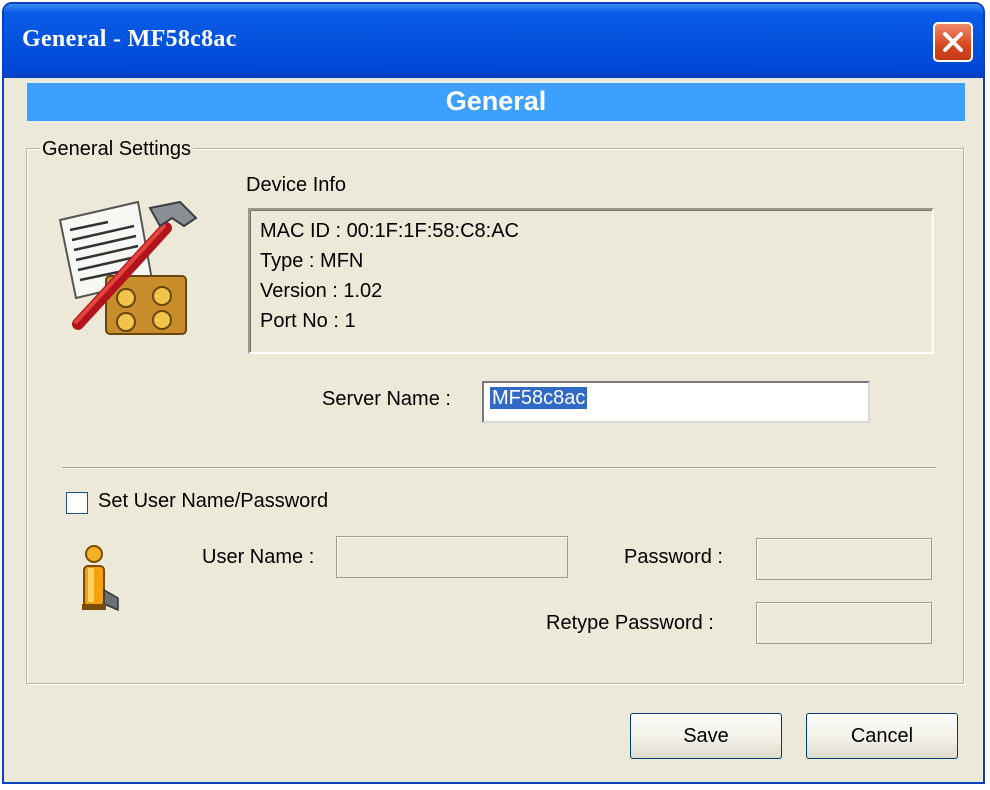 The height and width of the screenshot is (790, 990). What do you see at coordinates (213, 501) in the screenshot?
I see `set-credentials-label: Set User Name/Password` at bounding box center [213, 501].